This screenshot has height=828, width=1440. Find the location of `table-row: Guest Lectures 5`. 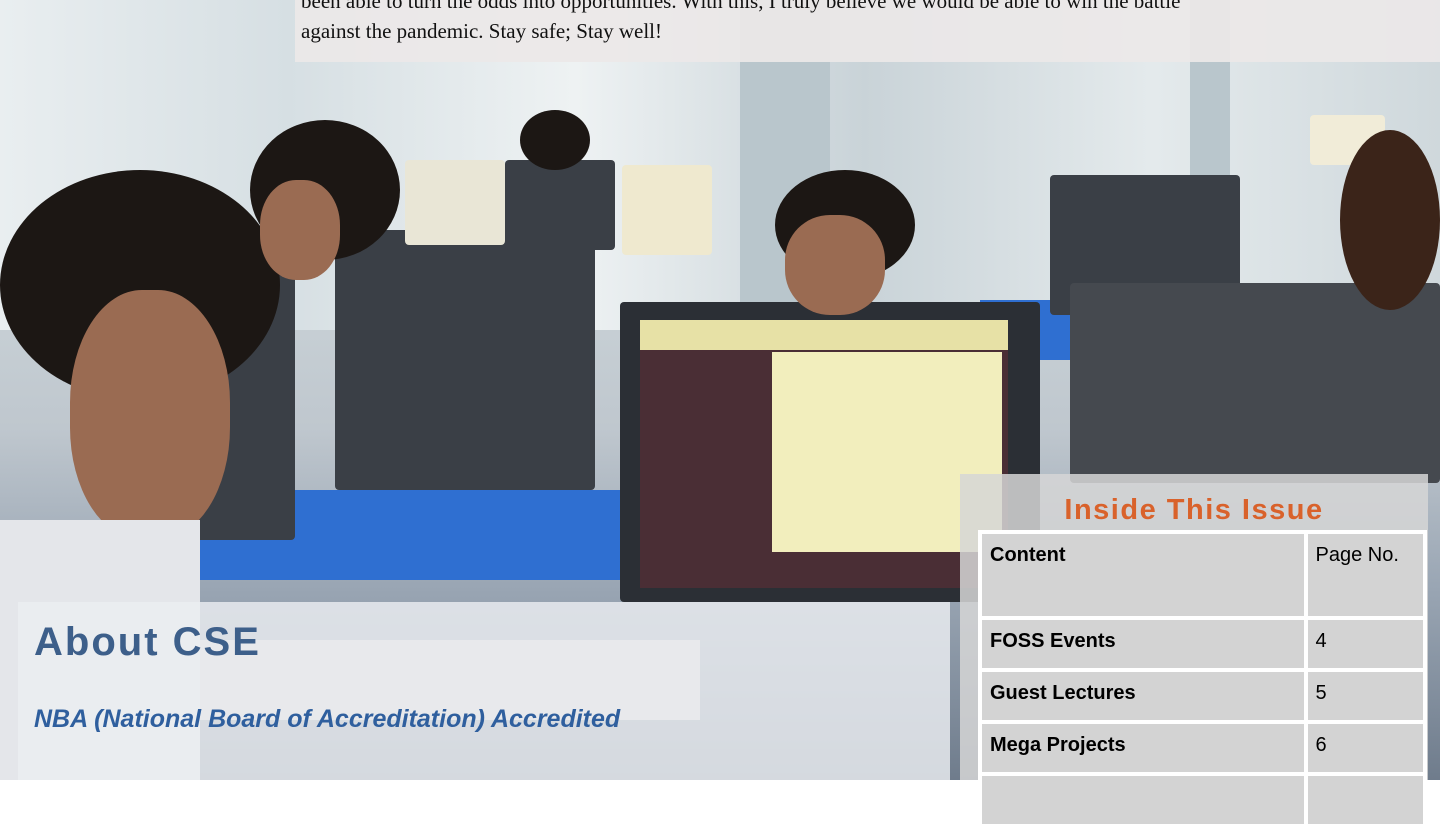

table-row: Guest Lectures 5 is located at coordinates (1202, 696).